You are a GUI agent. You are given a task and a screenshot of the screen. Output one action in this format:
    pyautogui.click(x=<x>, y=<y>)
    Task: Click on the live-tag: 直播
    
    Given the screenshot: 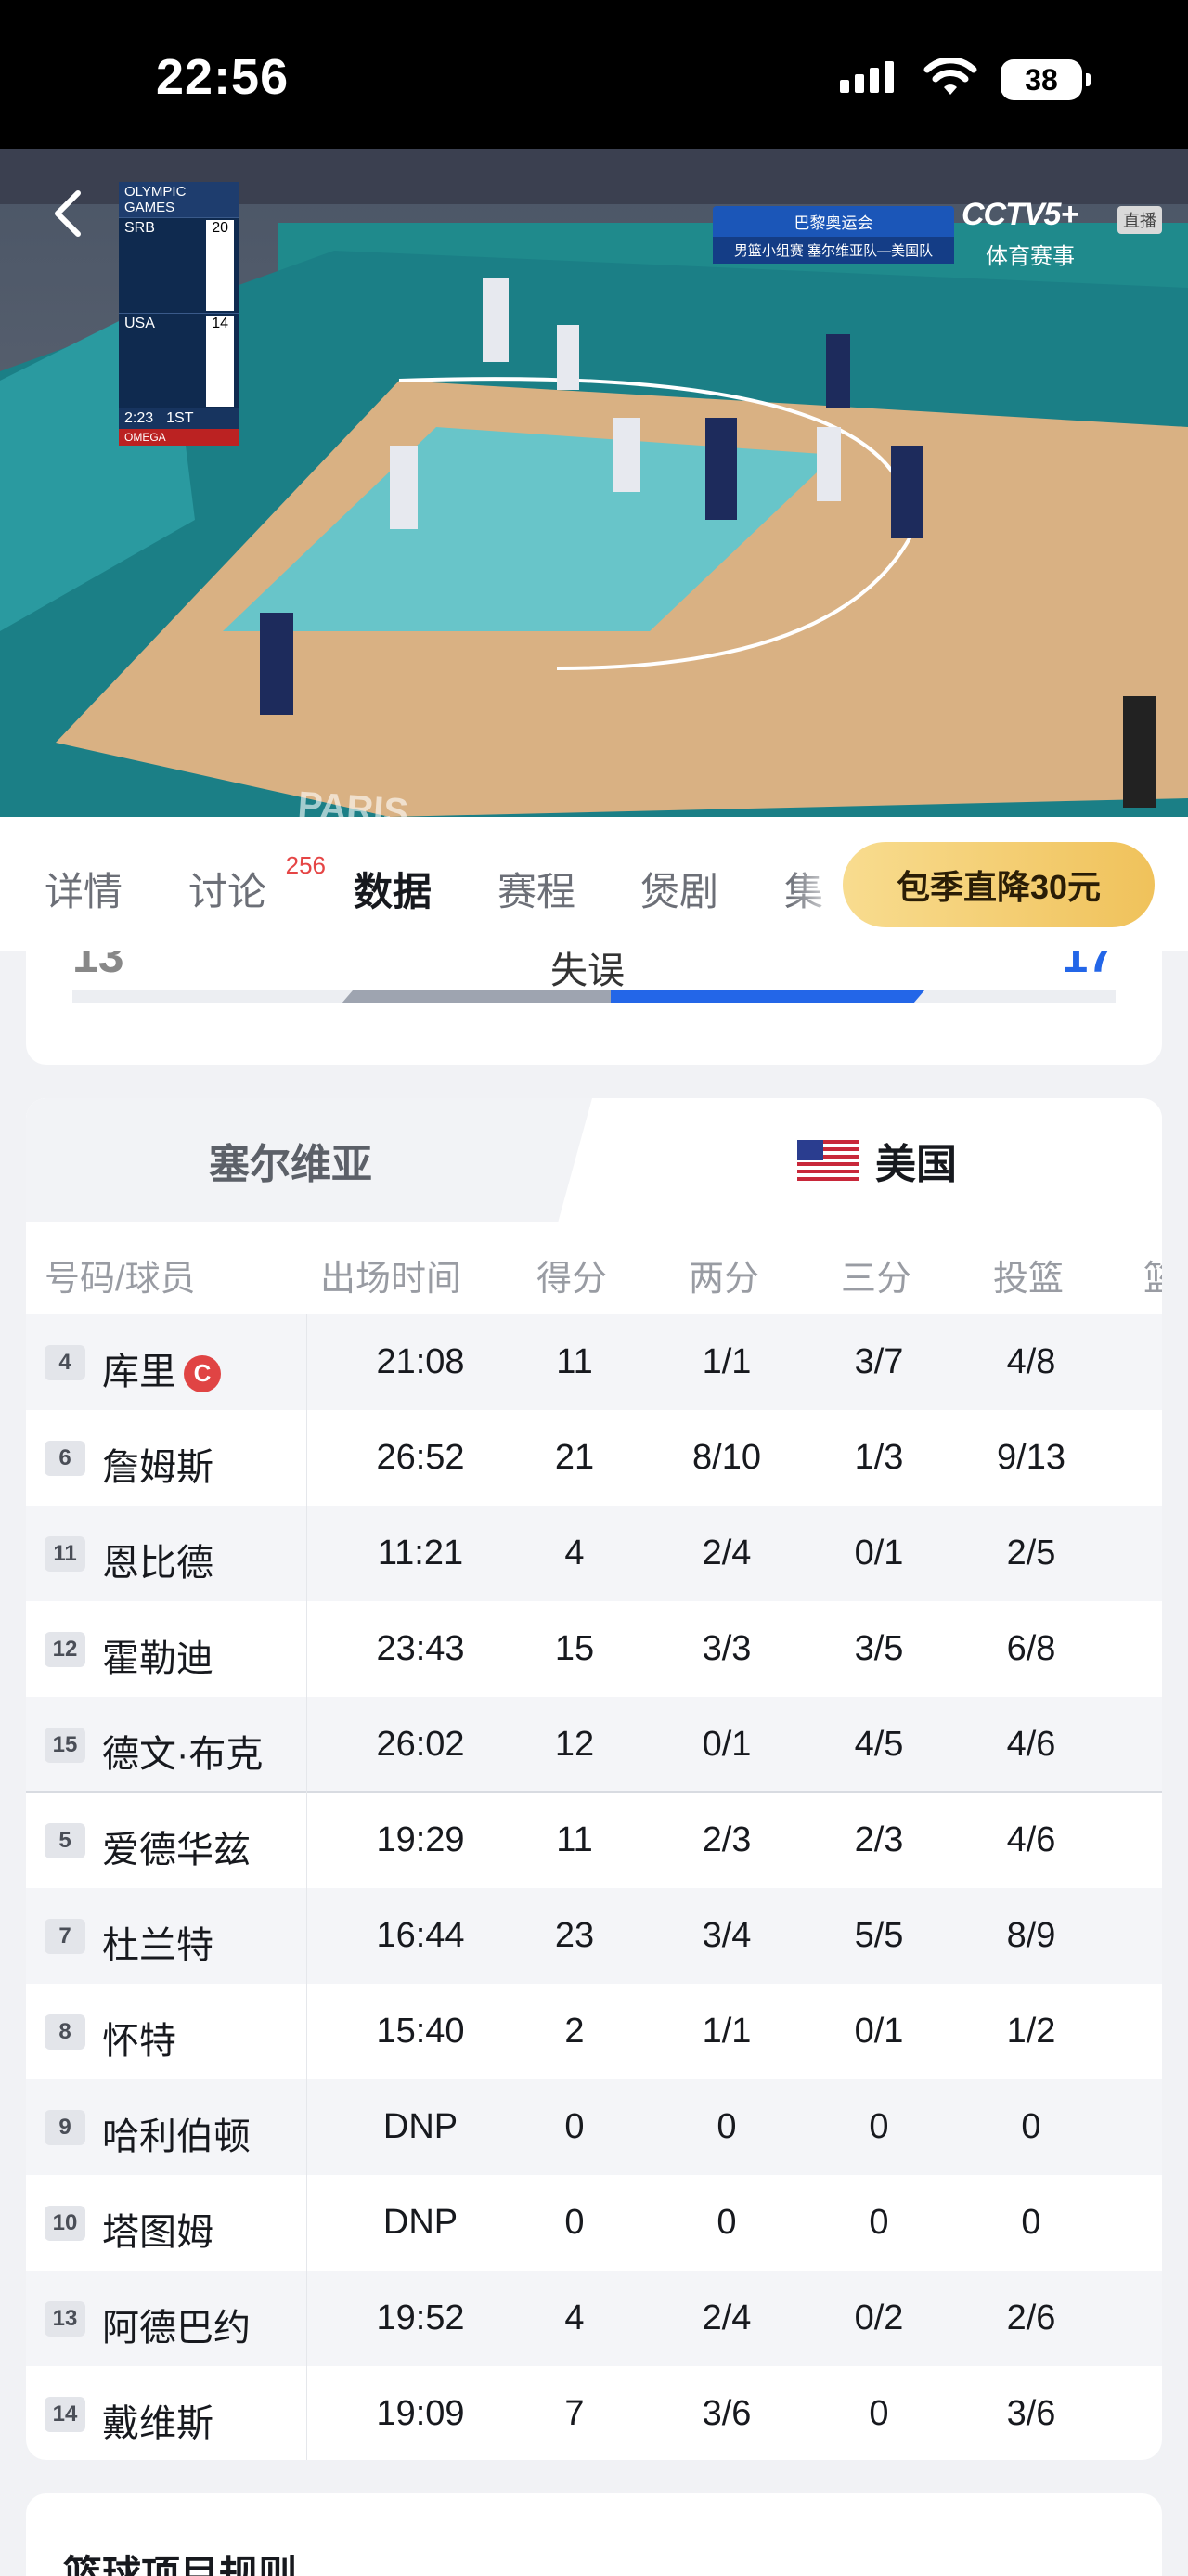 What is the action you would take?
    pyautogui.click(x=1139, y=220)
    